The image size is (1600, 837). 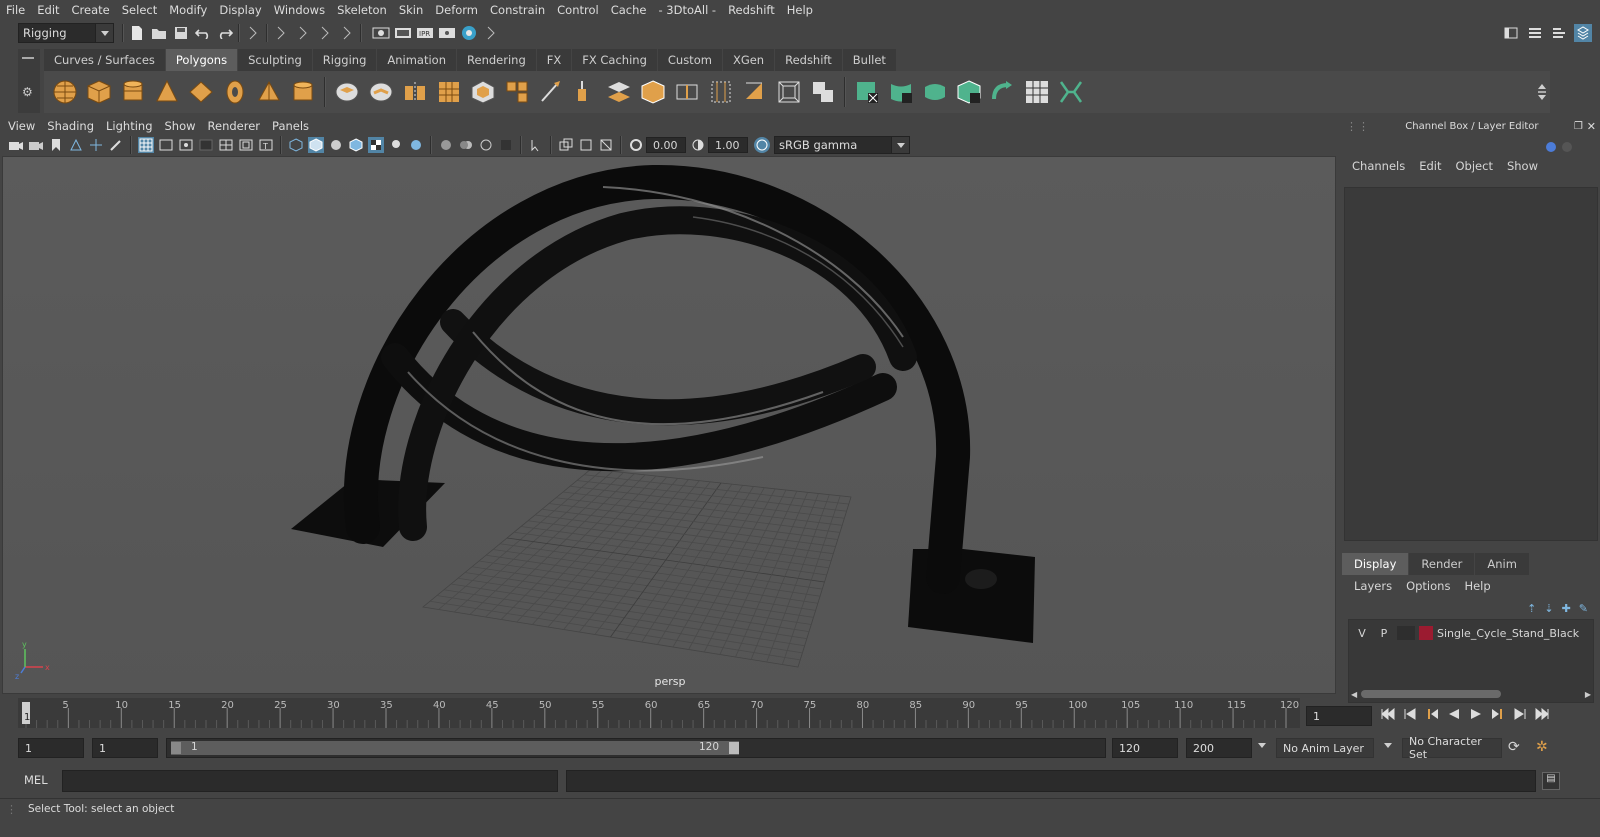 I want to click on default-material-icon, so click(x=336, y=145).